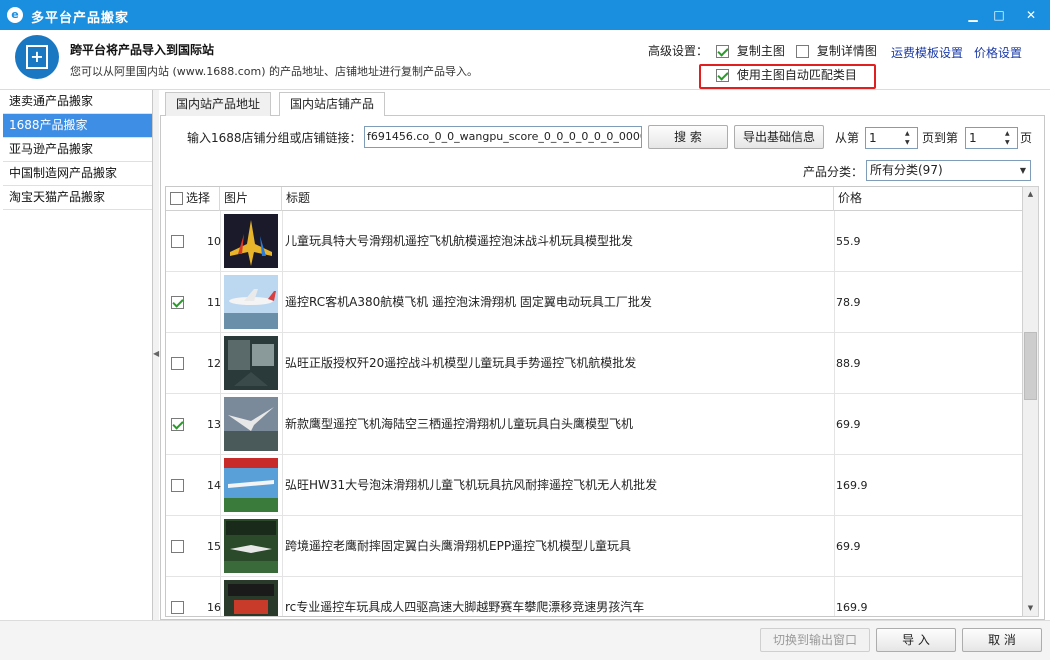 The width and height of the screenshot is (1050, 660). Describe the element at coordinates (37, 57) in the screenshot. I see `import-logo-icon: +` at that location.